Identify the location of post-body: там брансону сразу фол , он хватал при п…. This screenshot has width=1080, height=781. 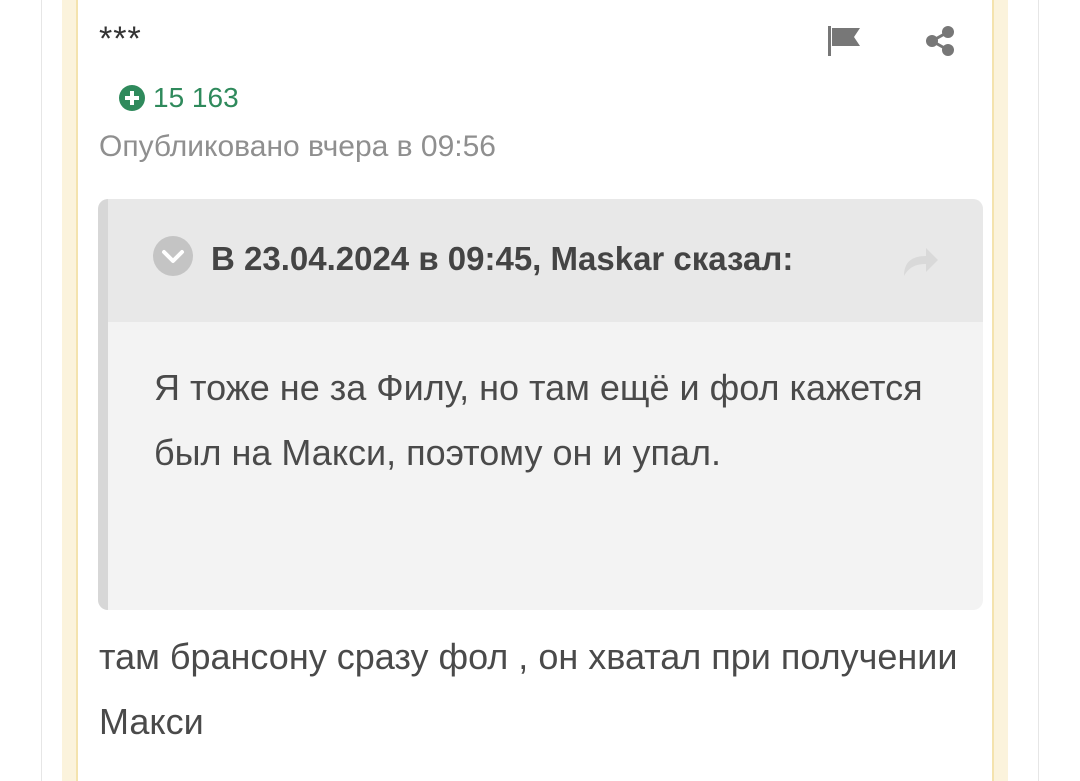
(528, 689).